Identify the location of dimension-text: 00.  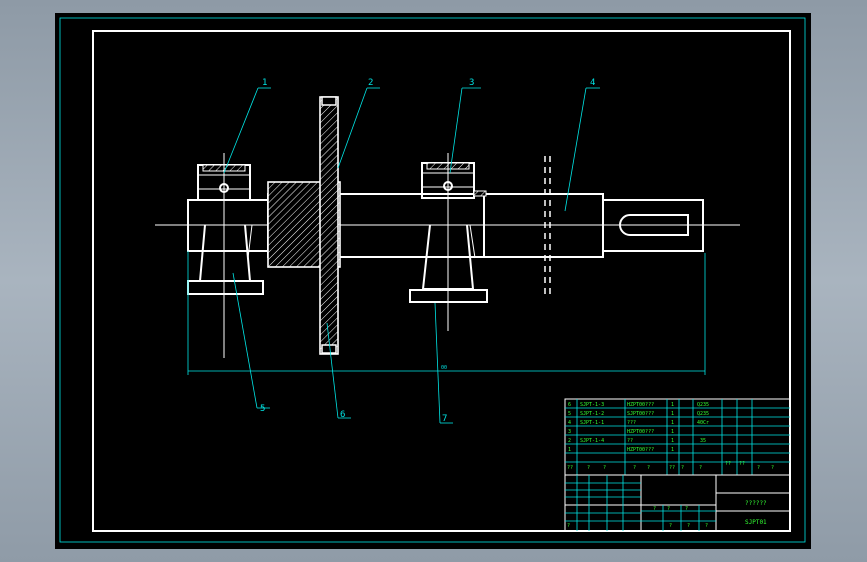
(444, 368).